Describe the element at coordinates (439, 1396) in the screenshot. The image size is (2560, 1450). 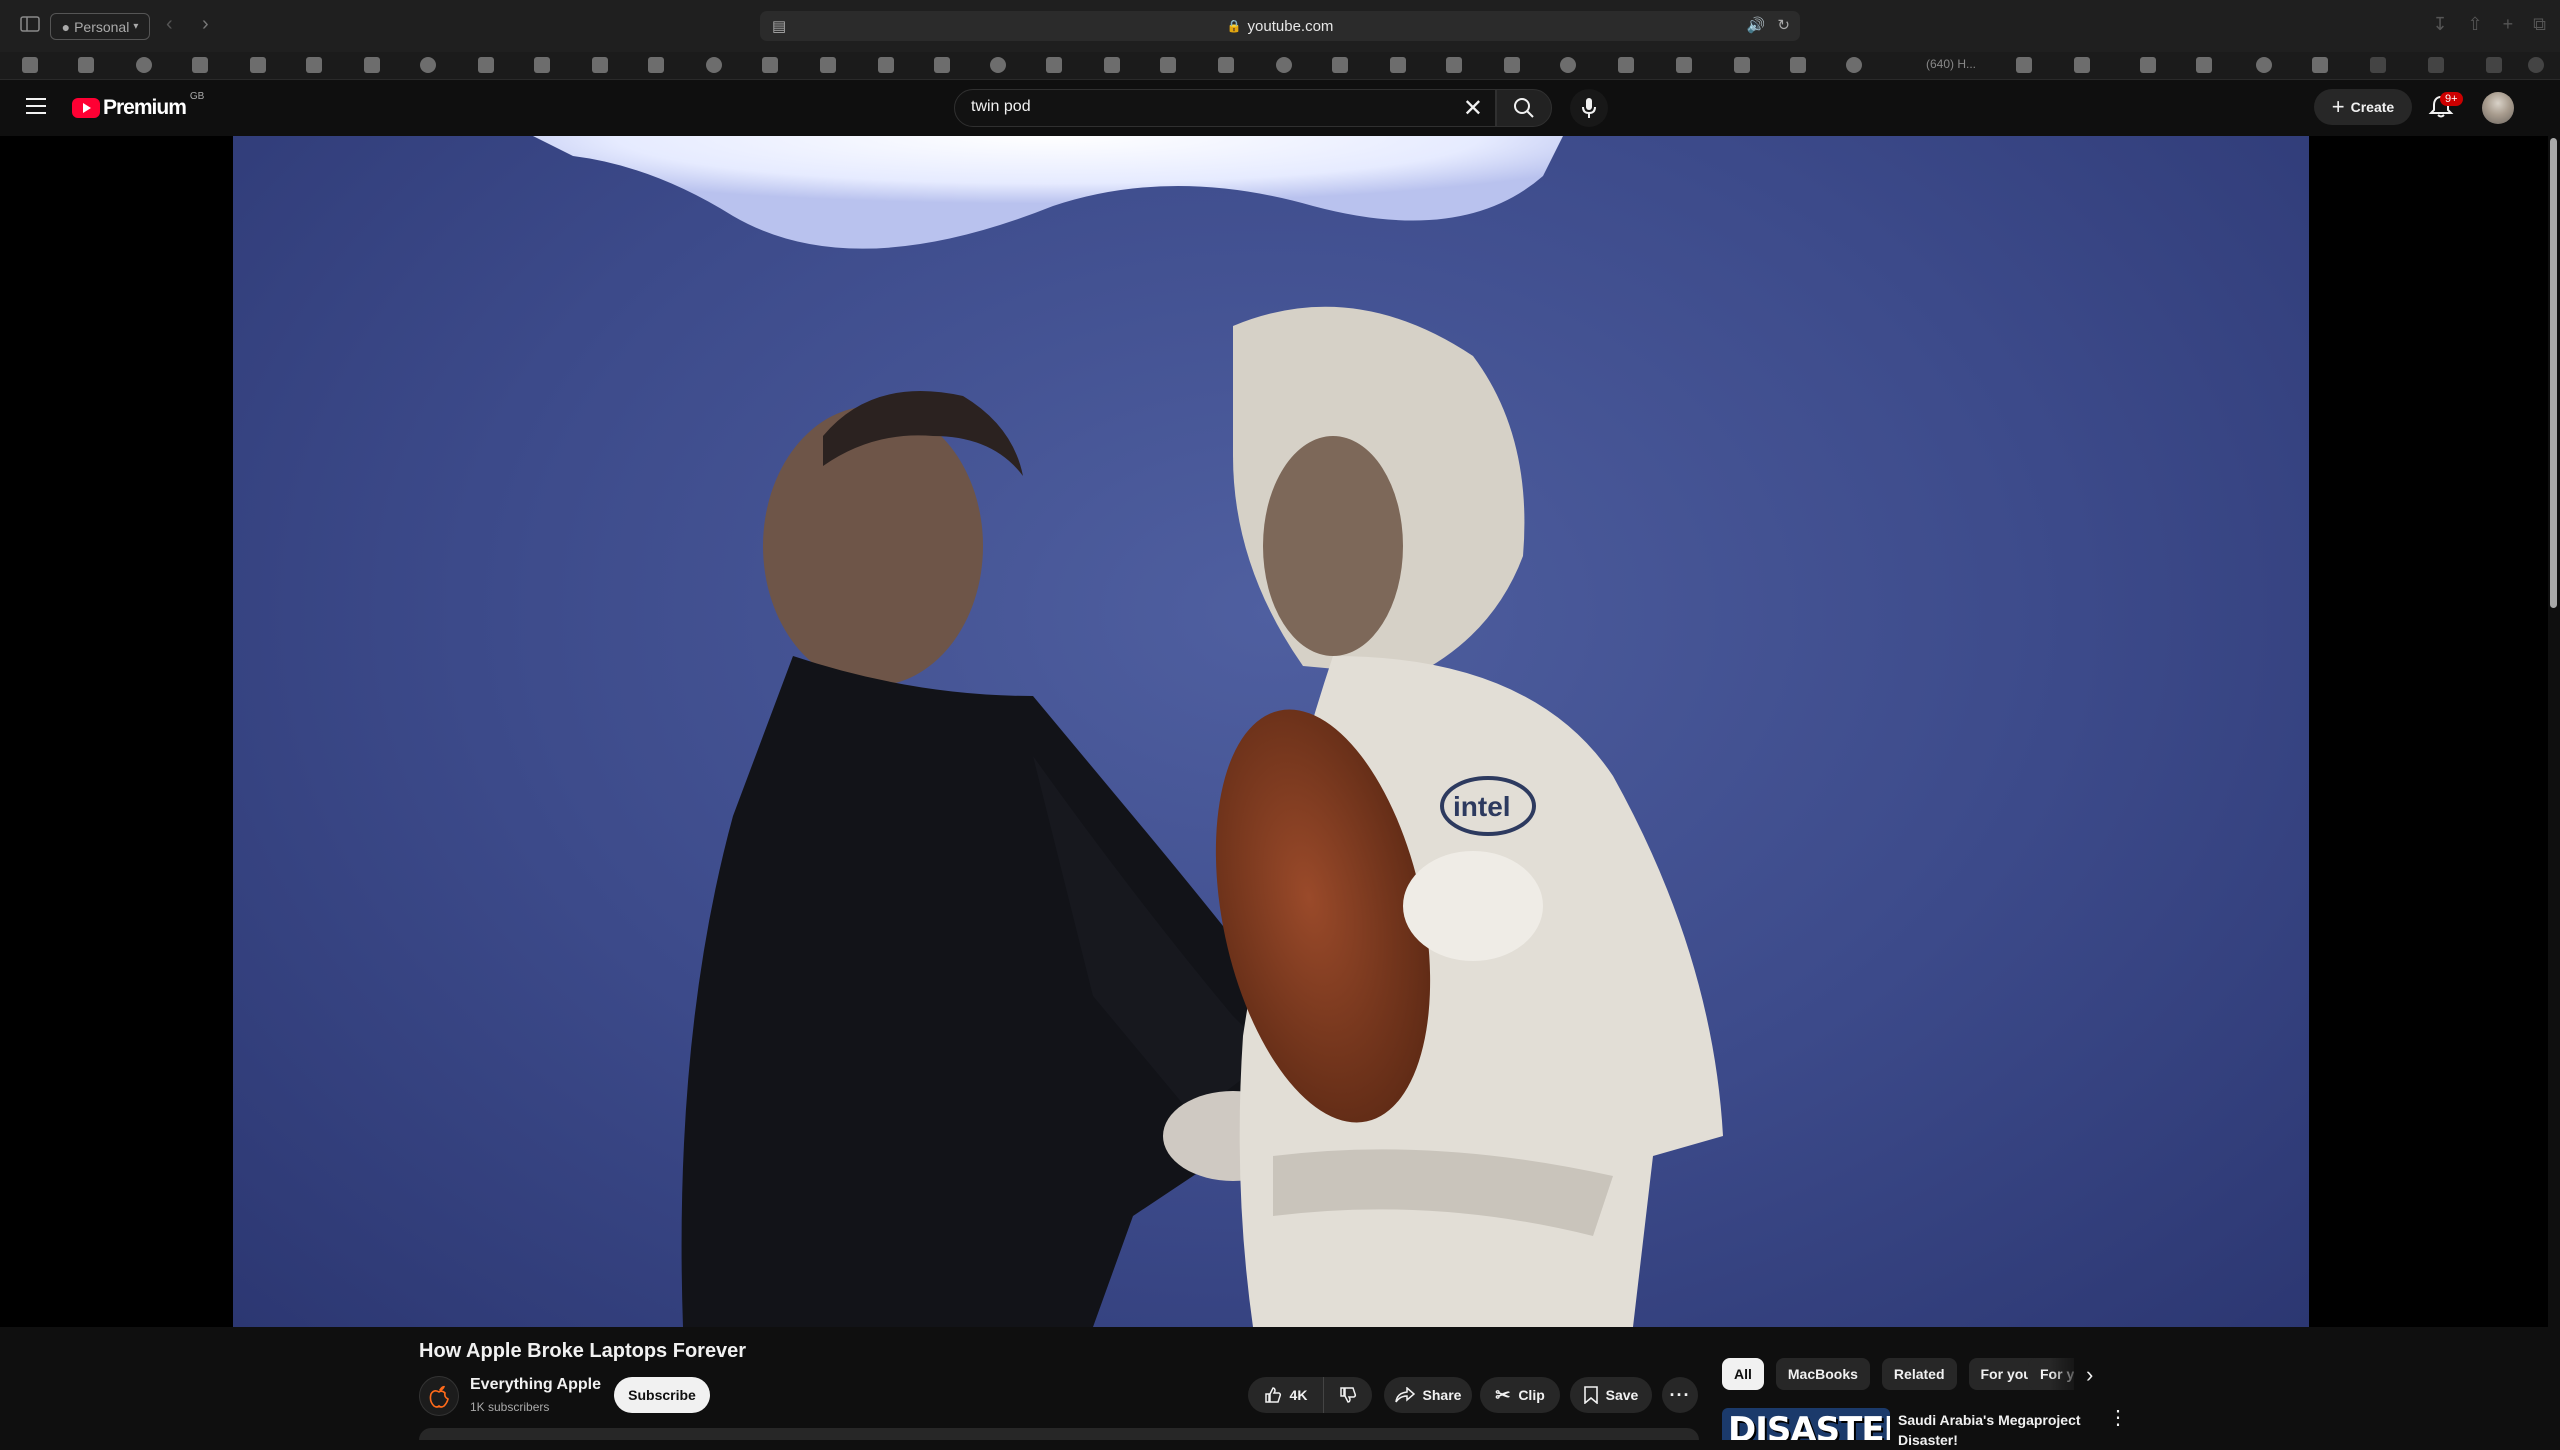
I see `channel-avatar` at that location.